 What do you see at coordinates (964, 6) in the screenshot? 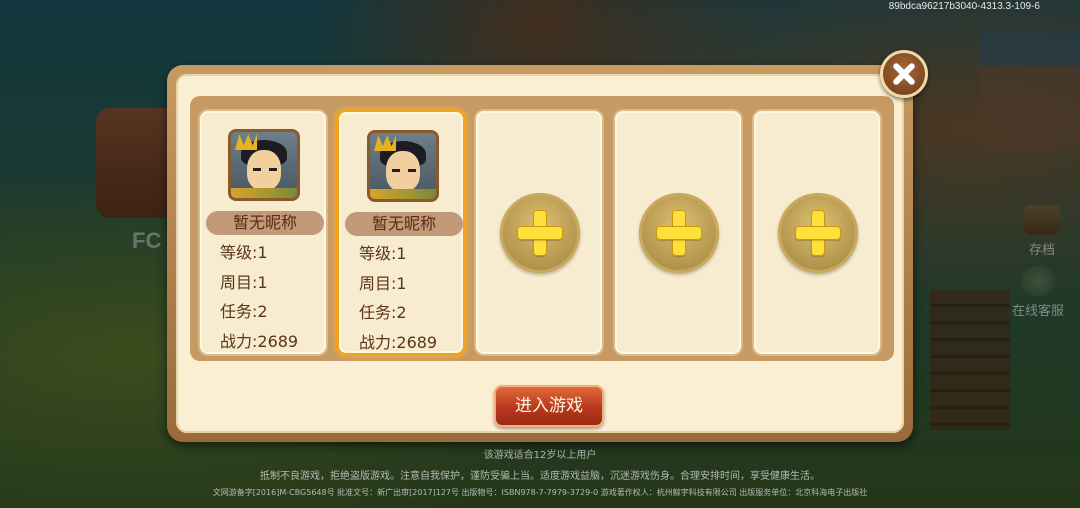
I see `build-id: 89bdca96217b3040-4313.3-109-6` at bounding box center [964, 6].